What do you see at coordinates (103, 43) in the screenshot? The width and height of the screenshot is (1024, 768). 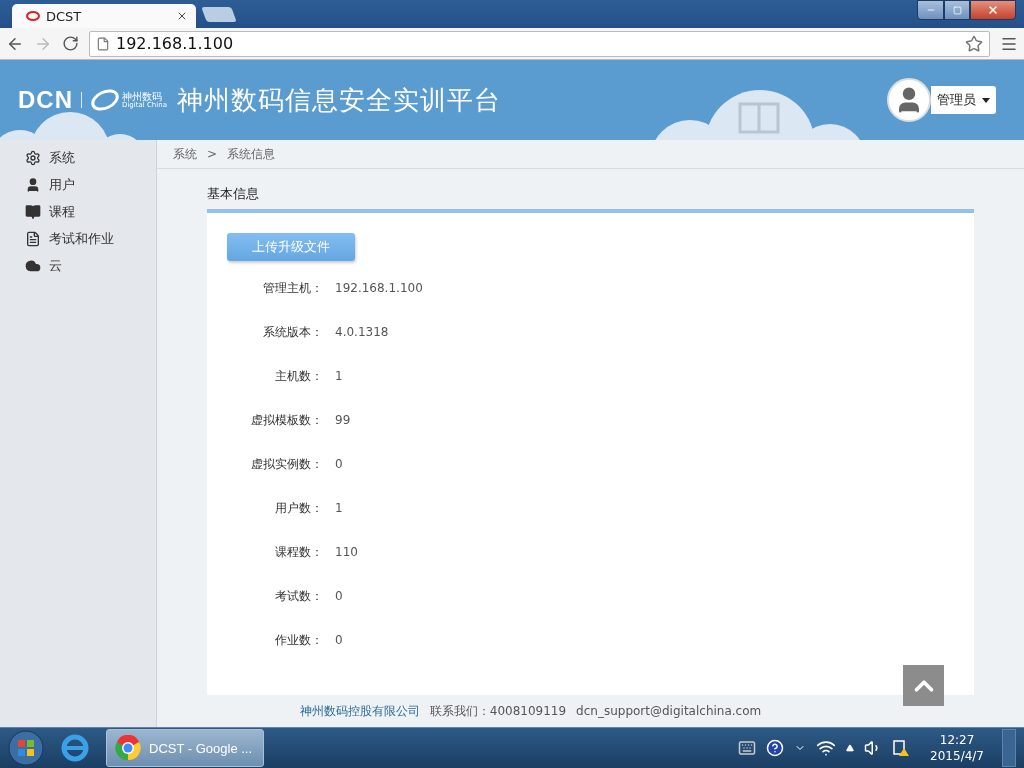 I see `page-icon` at bounding box center [103, 43].